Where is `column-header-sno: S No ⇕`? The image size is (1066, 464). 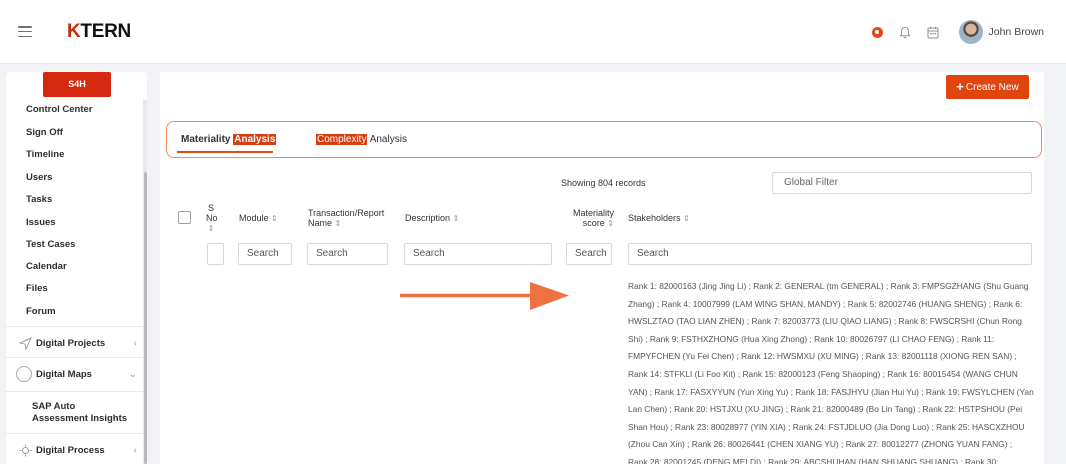
column-header-sno: S No ⇕ is located at coordinates (212, 218).